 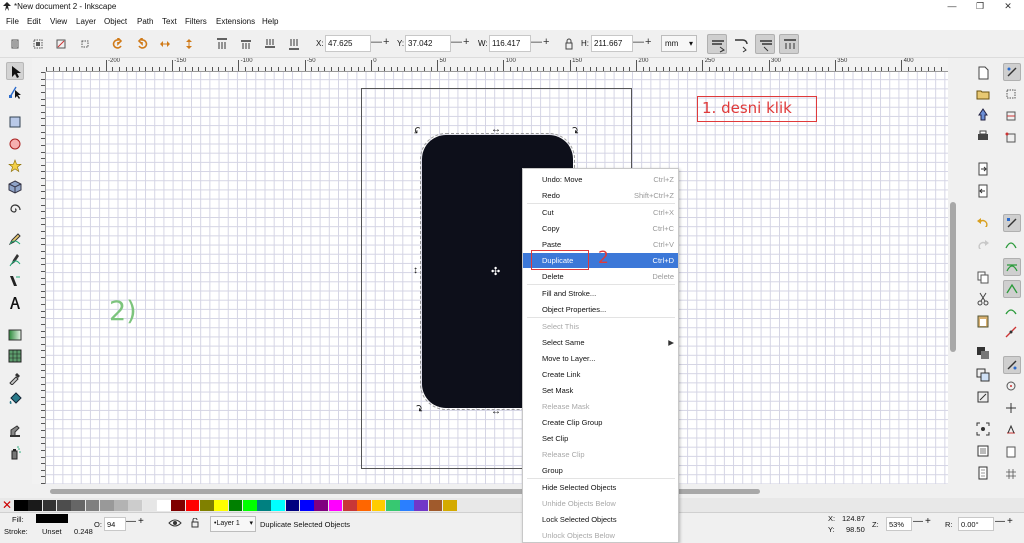 I want to click on 3d-box-tool-icon, so click(x=15, y=187).